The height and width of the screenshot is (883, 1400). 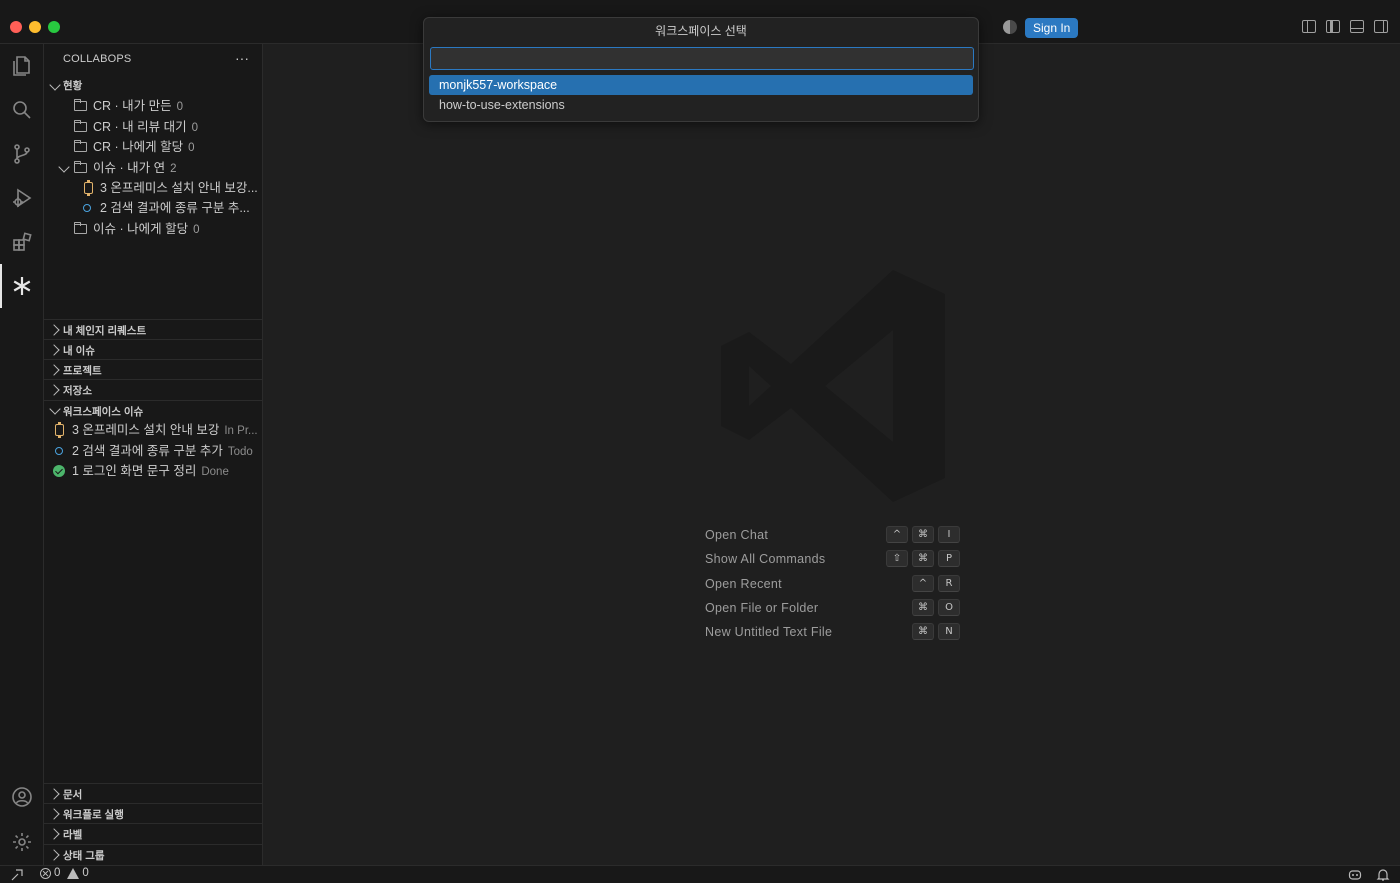 What do you see at coordinates (832, 536) in the screenshot?
I see `shortcut-open-chat: Open Chat ^ ⌘ I` at bounding box center [832, 536].